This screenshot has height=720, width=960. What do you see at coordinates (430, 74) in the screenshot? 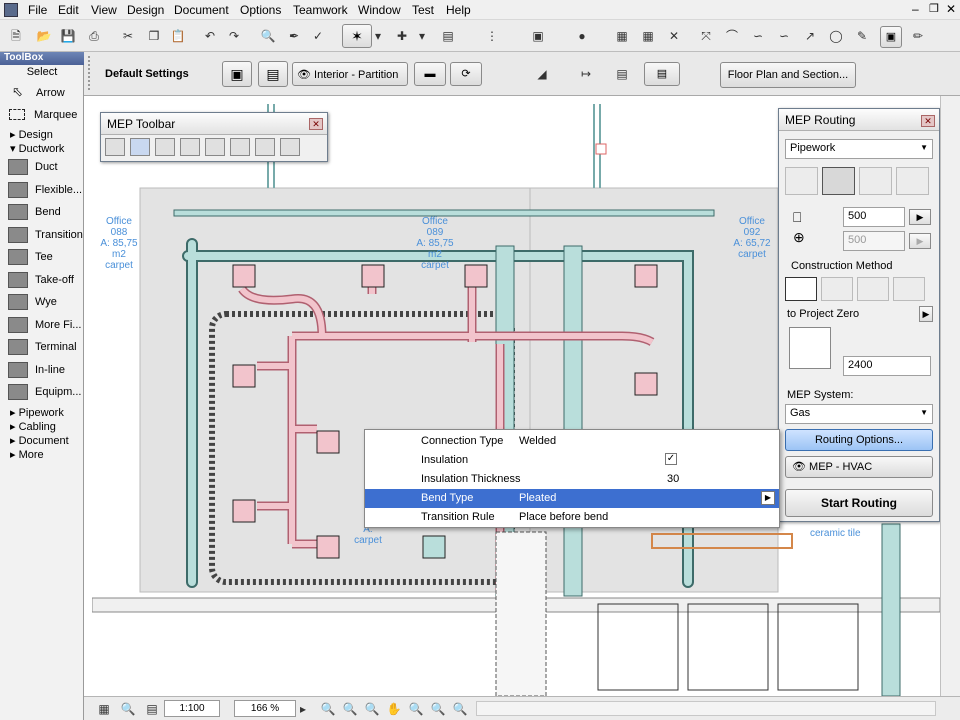
I see `line-type-button: ▬` at bounding box center [430, 74].